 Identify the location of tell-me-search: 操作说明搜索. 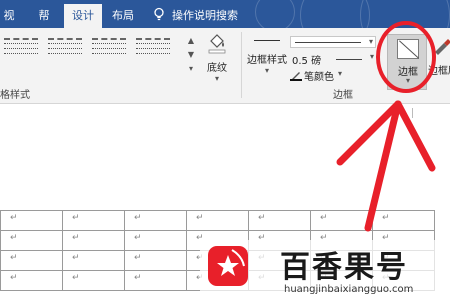
(205, 16).